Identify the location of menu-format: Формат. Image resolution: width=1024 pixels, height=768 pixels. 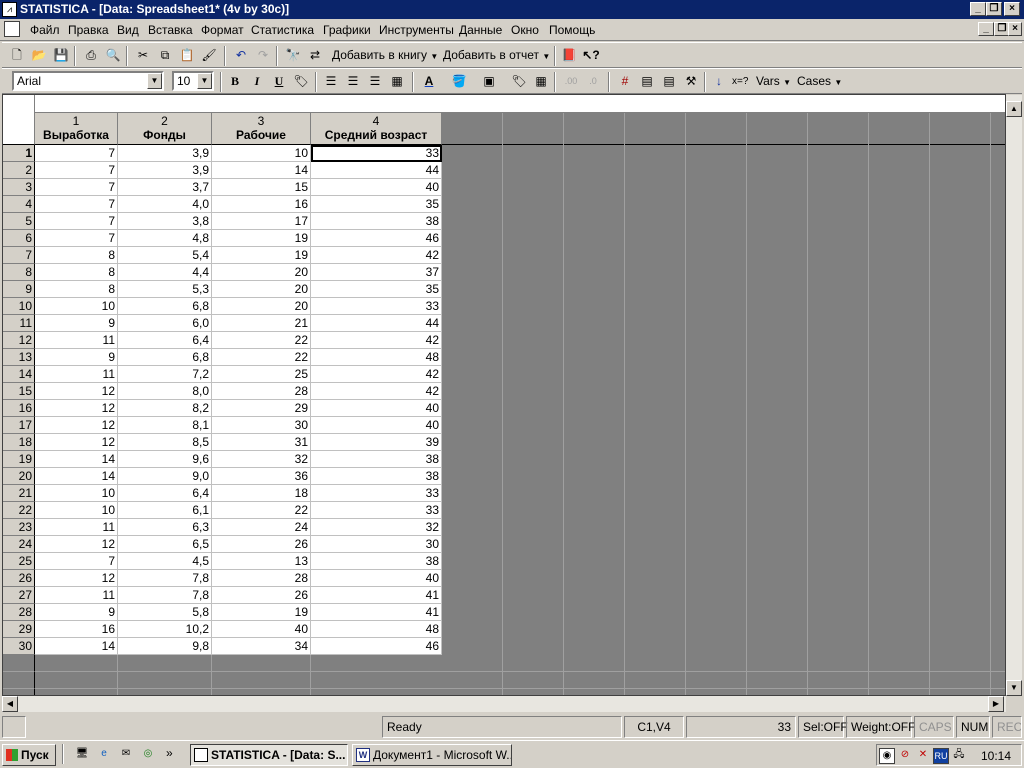
(222, 30).